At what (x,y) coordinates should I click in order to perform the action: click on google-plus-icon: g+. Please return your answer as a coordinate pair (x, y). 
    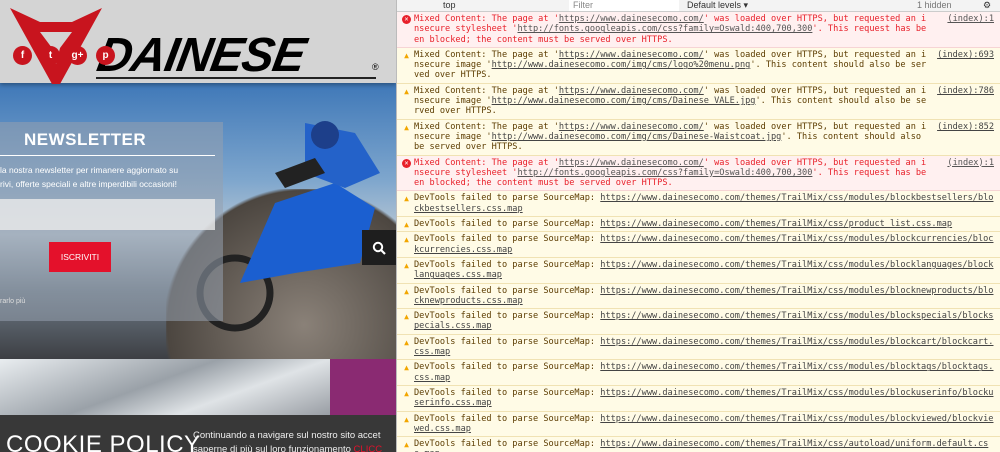
    Looking at the image, I should click on (77, 55).